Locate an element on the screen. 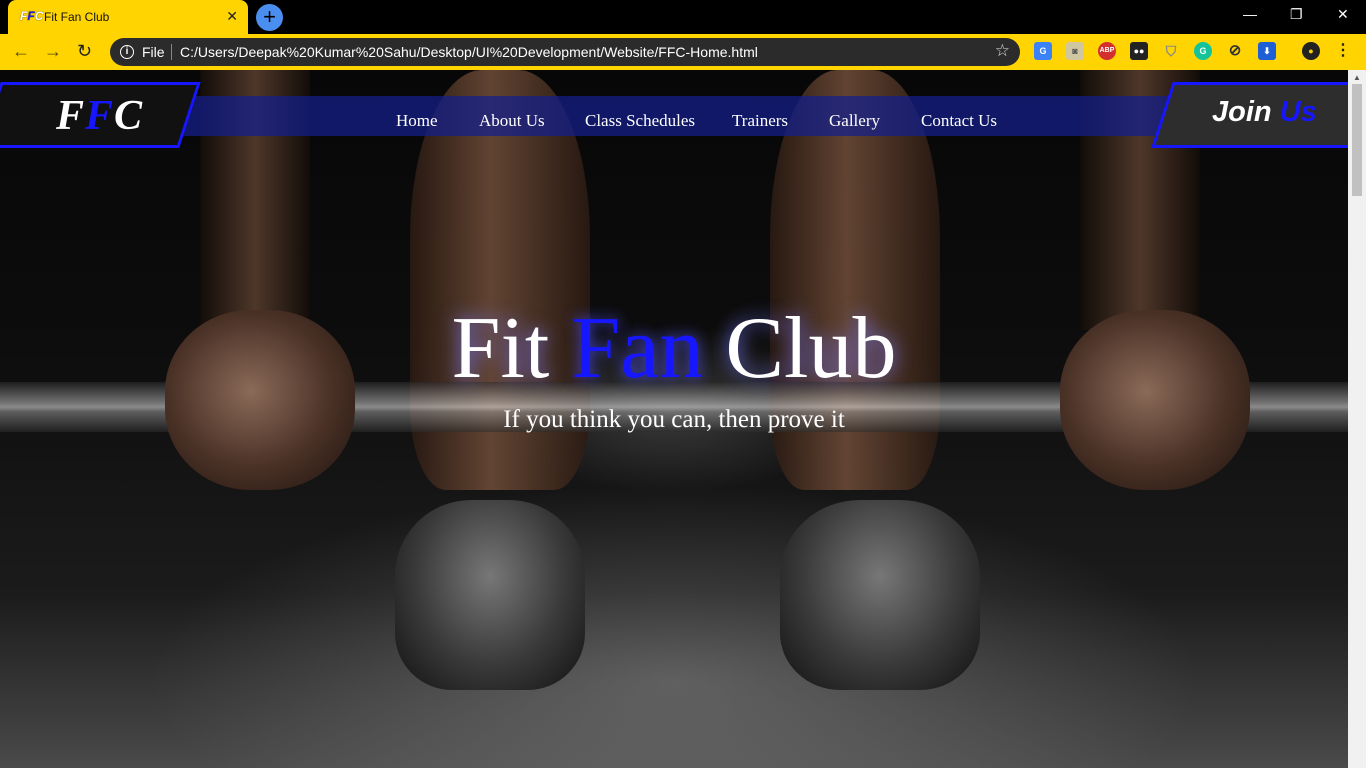 Image resolution: width=1366 pixels, height=768 pixels. back-icon: ← is located at coordinates (21, 51).